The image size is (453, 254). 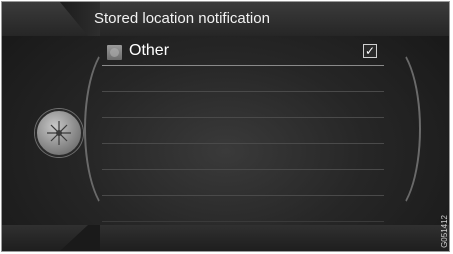 What do you see at coordinates (59, 133) in the screenshot?
I see `navigation-knob-icon` at bounding box center [59, 133].